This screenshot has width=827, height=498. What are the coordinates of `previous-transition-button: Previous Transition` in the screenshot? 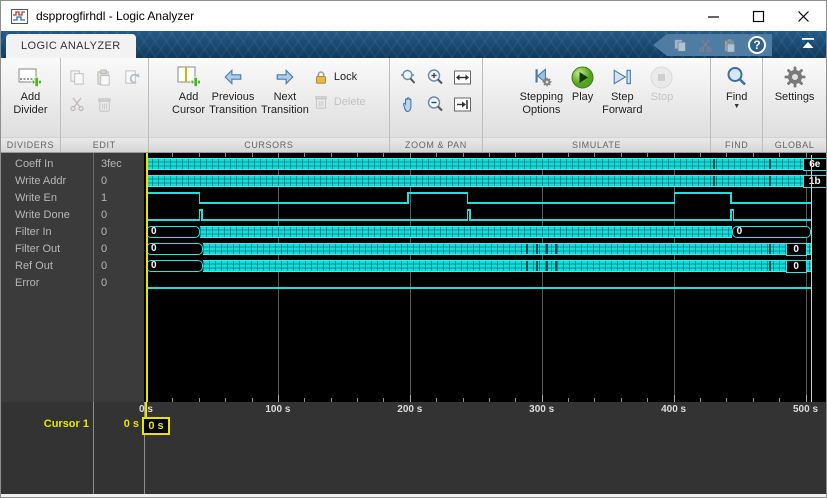 It's located at (233, 97).